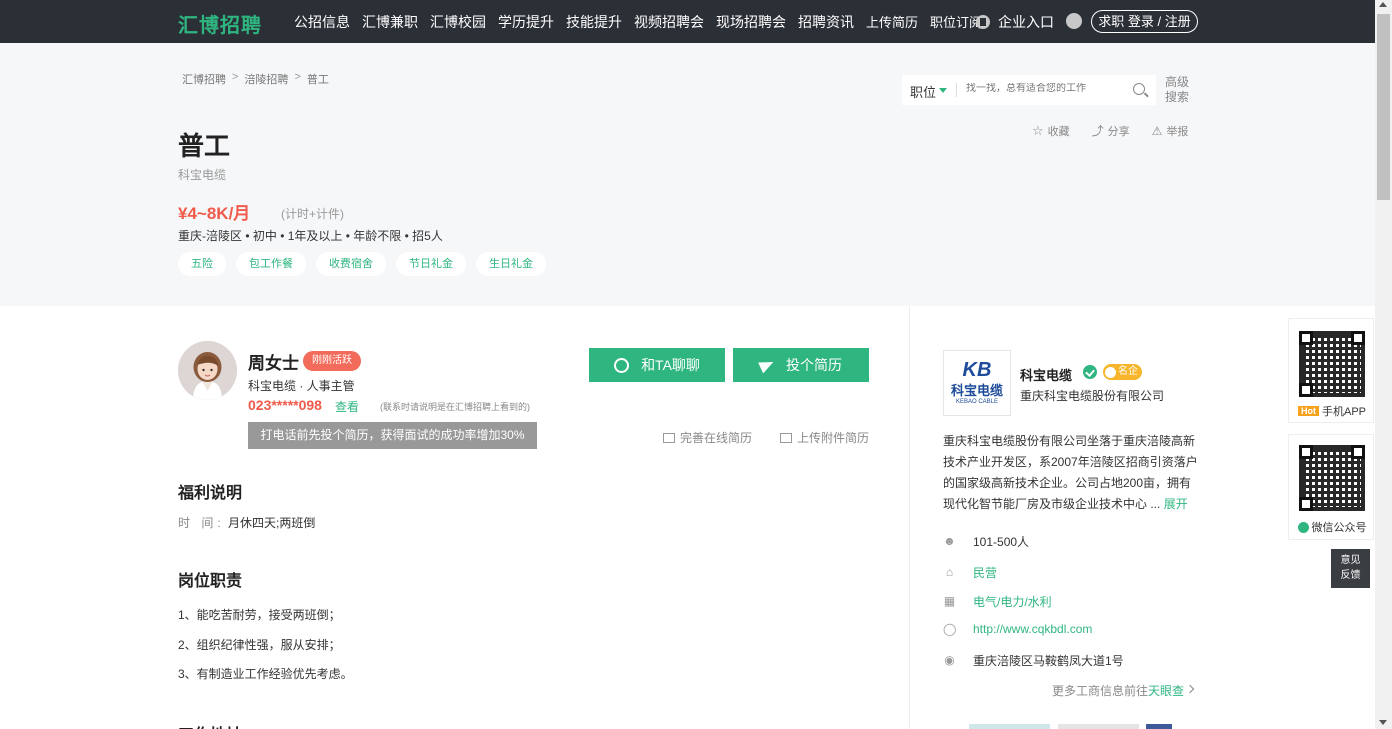 The height and width of the screenshot is (729, 1392). What do you see at coordinates (1139, 89) in the screenshot?
I see `search-icon` at bounding box center [1139, 89].